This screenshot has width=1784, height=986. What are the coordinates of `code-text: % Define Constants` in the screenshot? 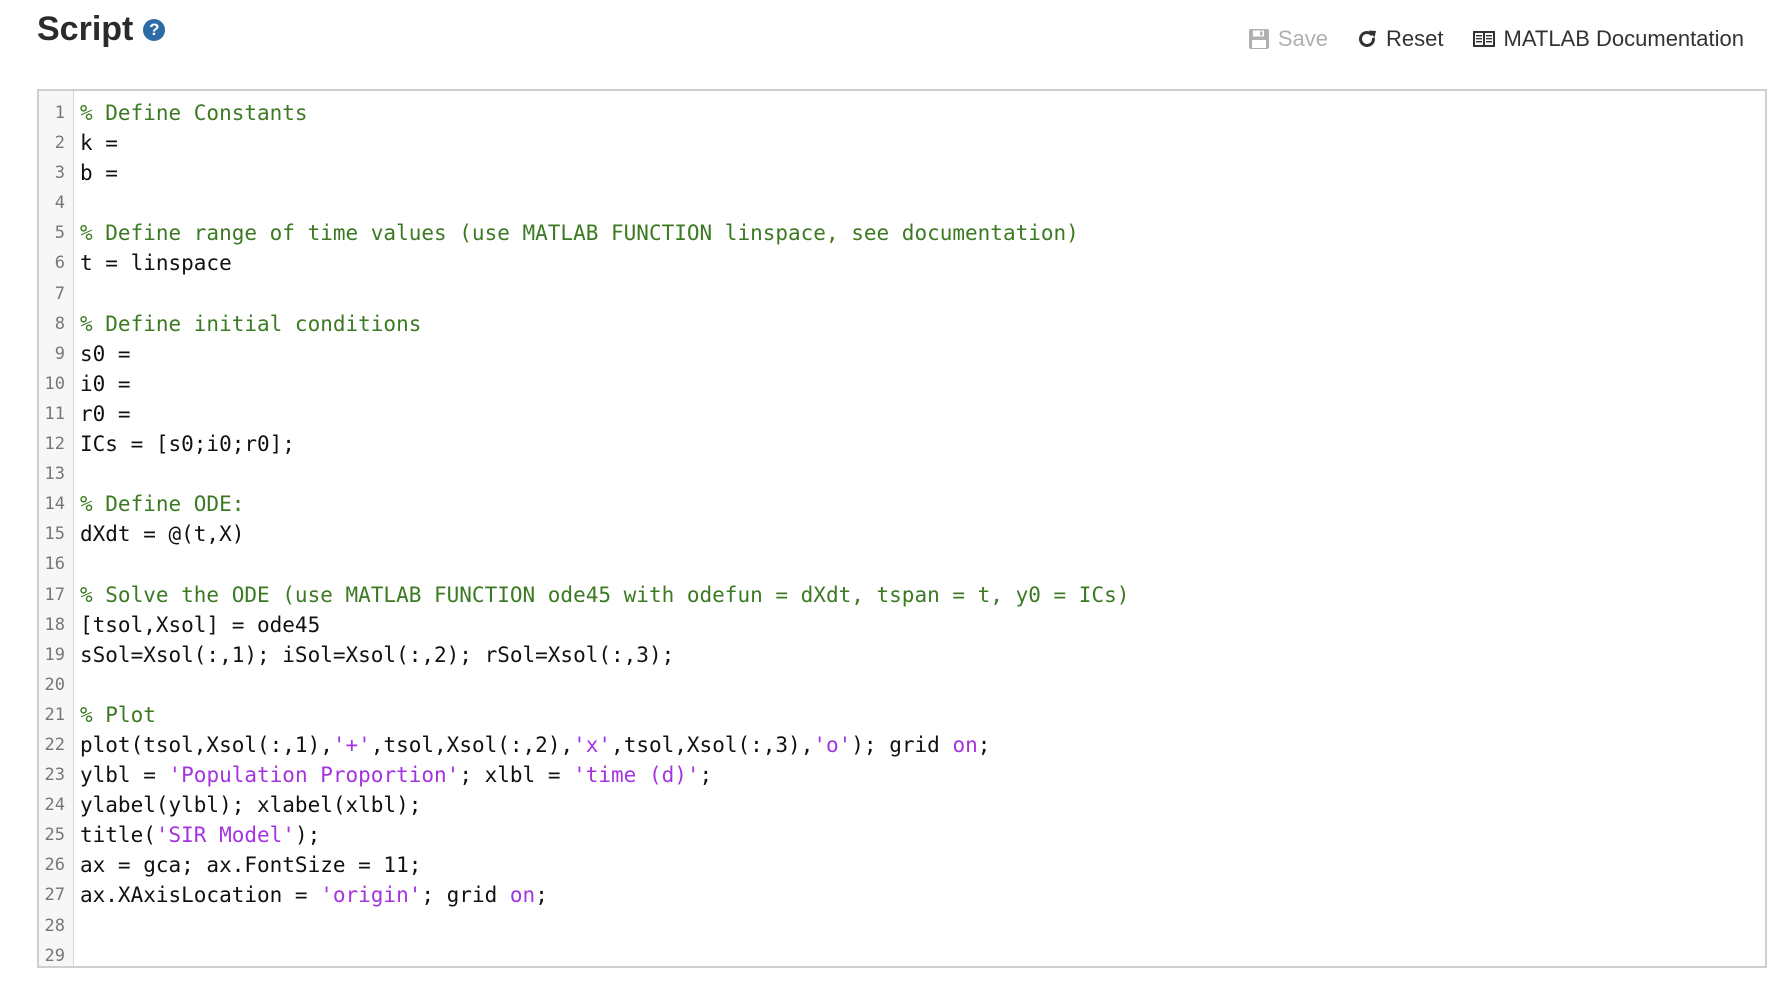 It's located at (194, 113).